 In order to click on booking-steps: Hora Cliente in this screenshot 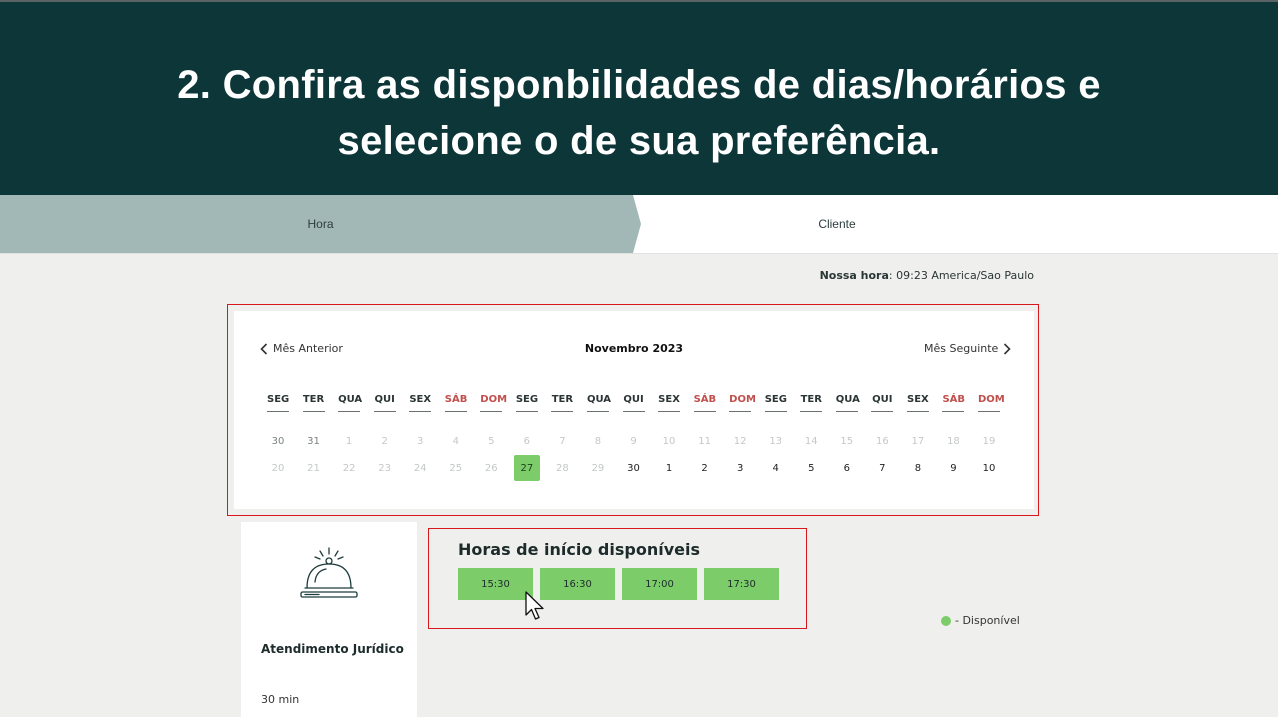, I will do `click(639, 224)`.